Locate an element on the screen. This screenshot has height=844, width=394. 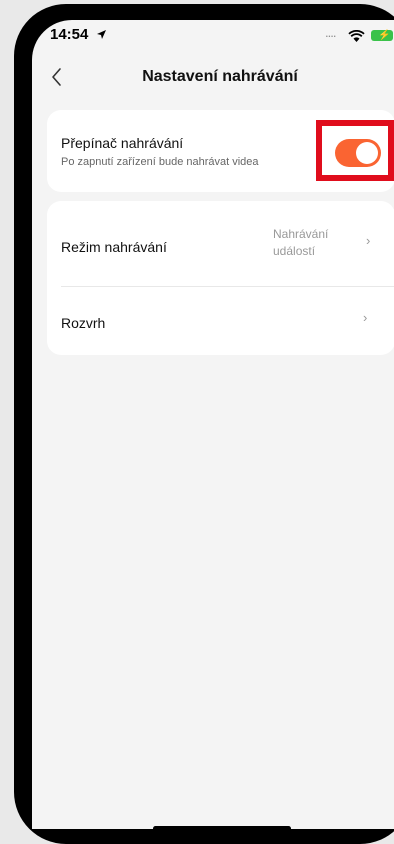
recording-mode-label: Režim nahrávání is located at coordinates (114, 247).